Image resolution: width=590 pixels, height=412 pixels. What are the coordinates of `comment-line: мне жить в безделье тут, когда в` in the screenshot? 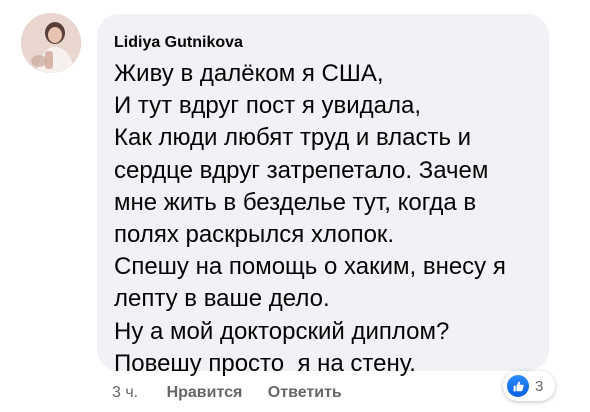 It's located at (295, 202).